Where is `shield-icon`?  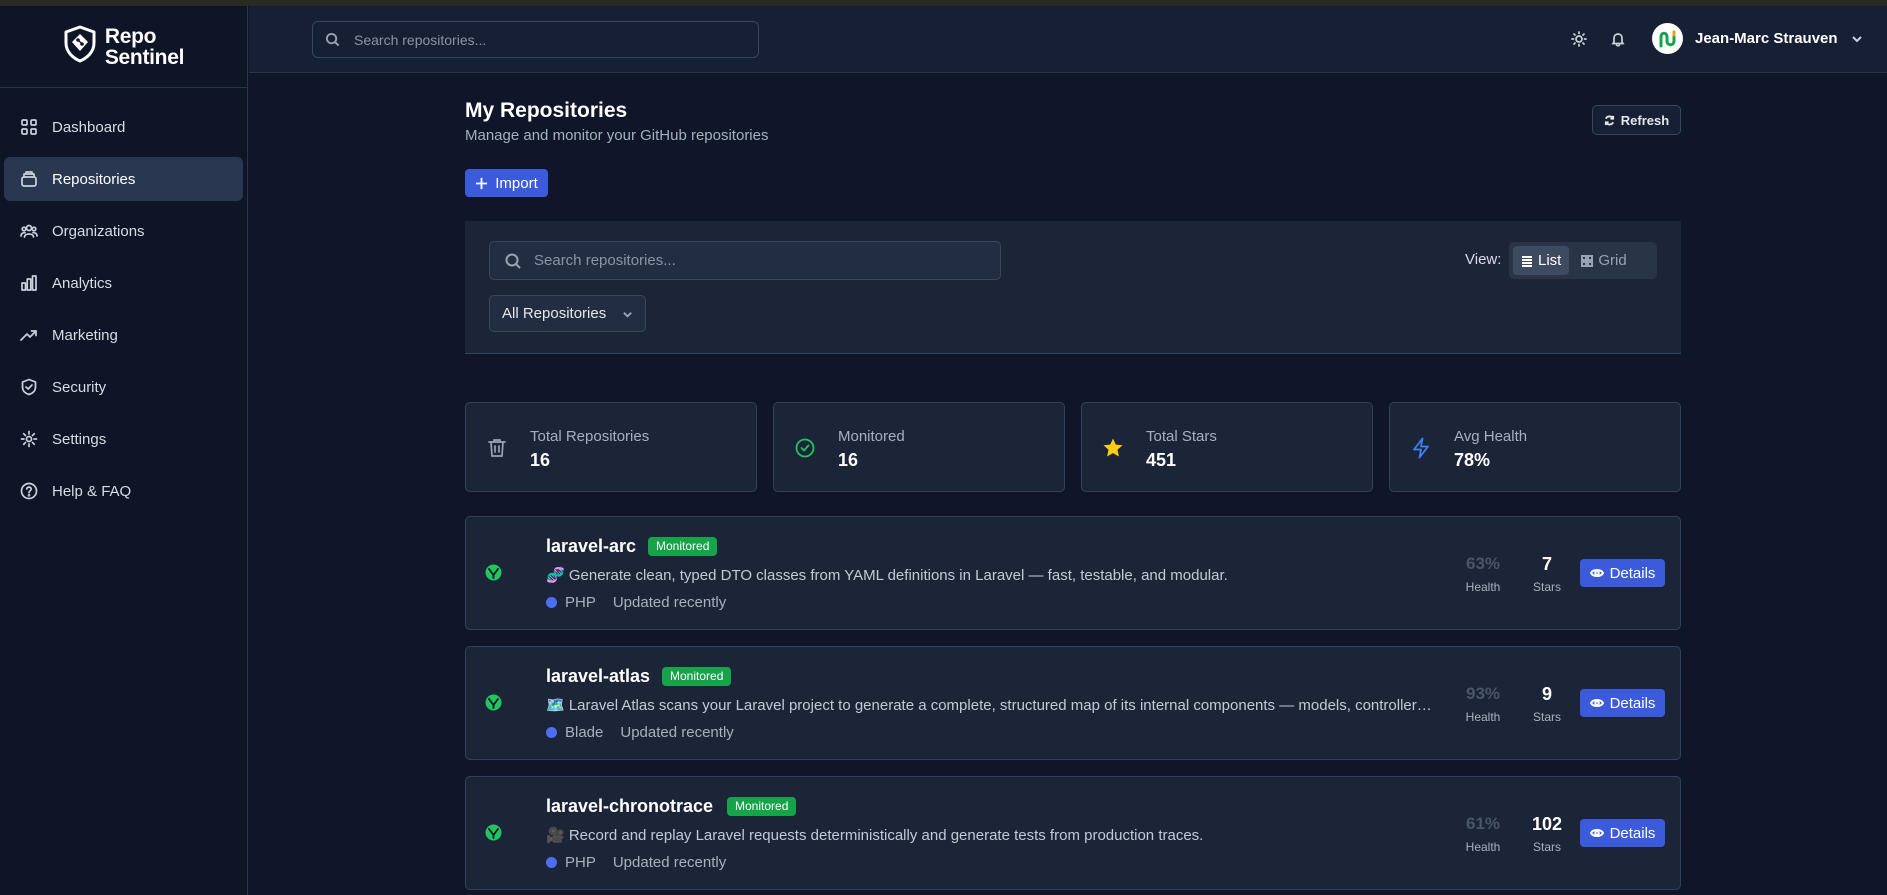
shield-icon is located at coordinates (80, 46).